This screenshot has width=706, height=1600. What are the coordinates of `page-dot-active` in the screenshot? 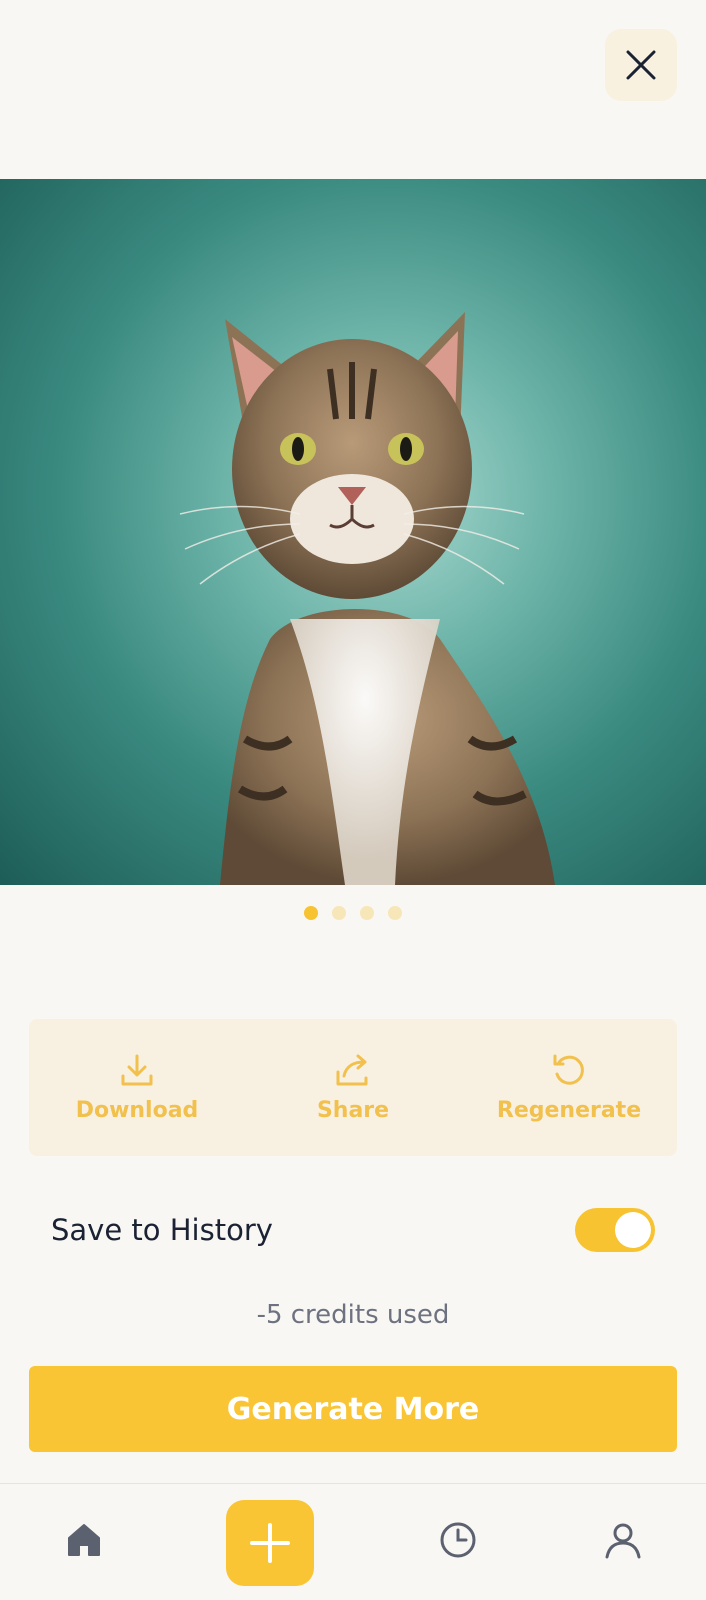 It's located at (311, 913).